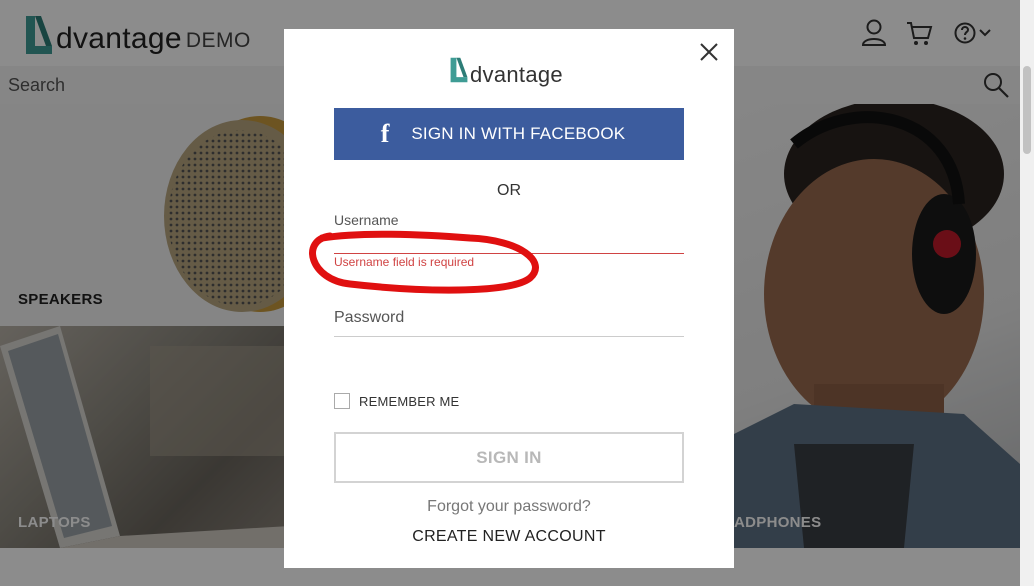  Describe the element at coordinates (509, 507) in the screenshot. I see `forgot-password-link: Forgot your password?` at that location.